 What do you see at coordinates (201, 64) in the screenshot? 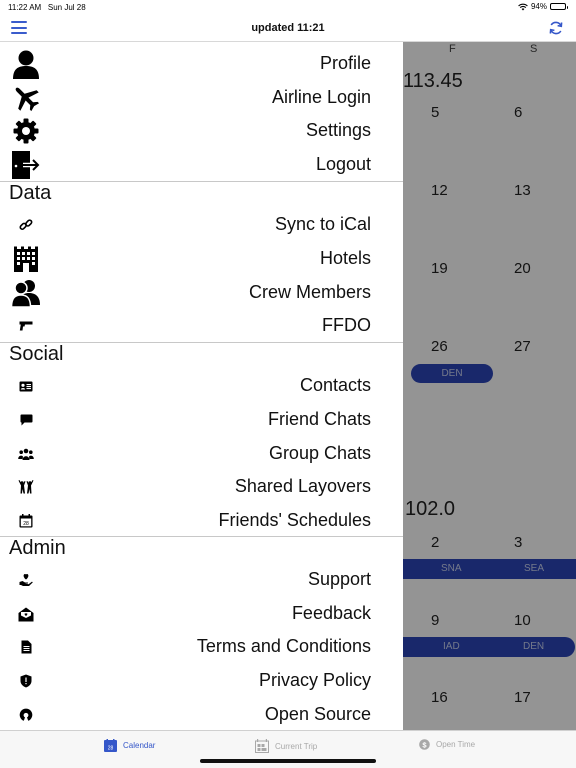
I see `menu-item-profile: Profile` at bounding box center [201, 64].